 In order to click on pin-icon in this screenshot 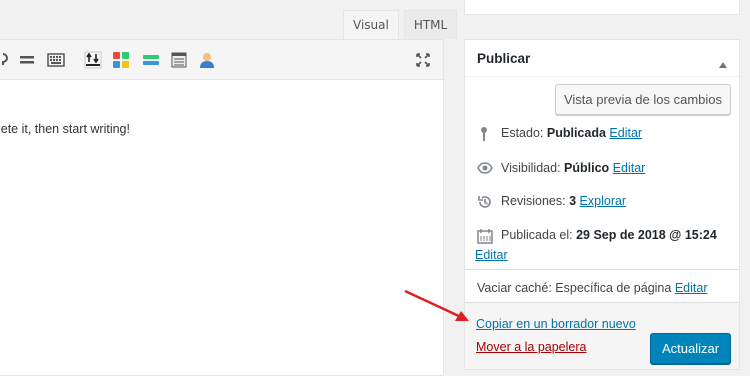, I will do `click(484, 135)`.